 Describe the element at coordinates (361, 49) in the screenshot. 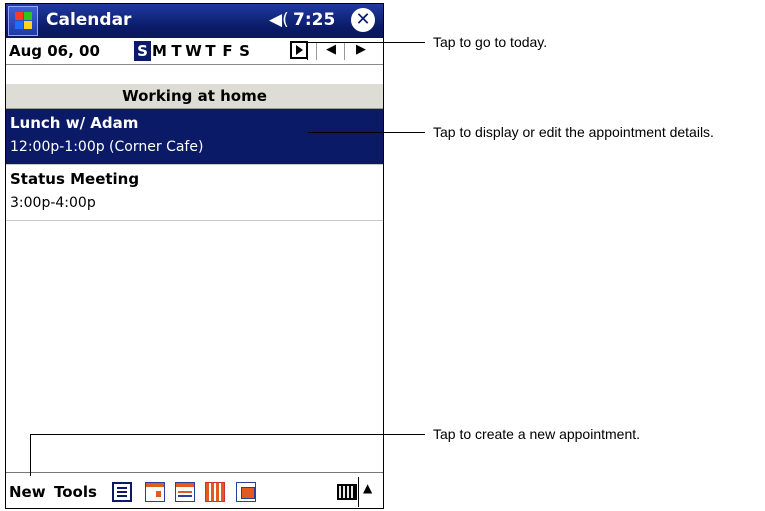

I see `next-icon: ▶` at that location.